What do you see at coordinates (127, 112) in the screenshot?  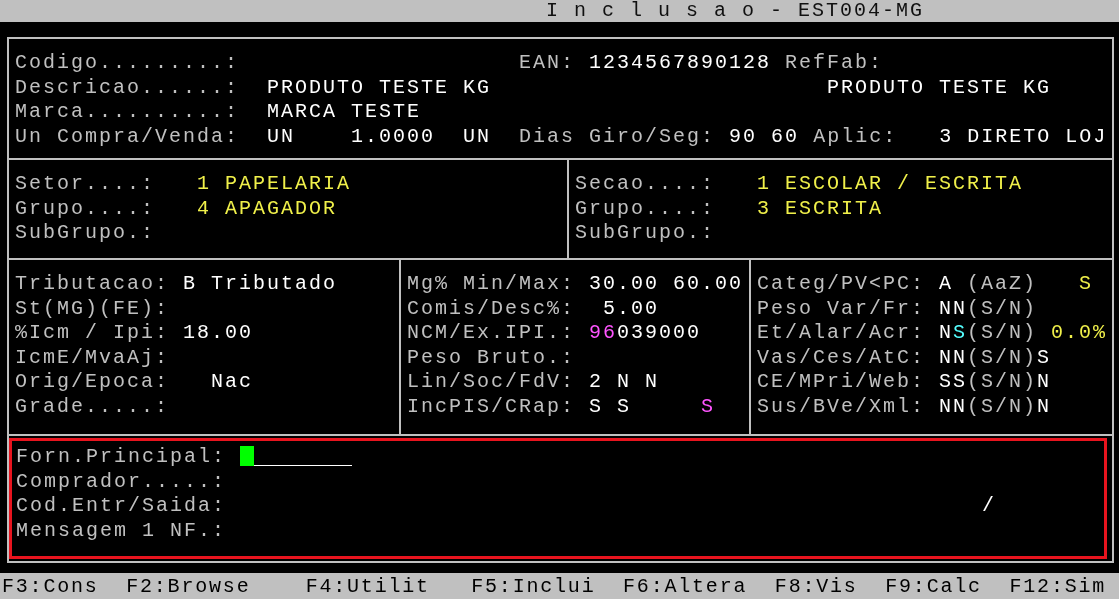 I see `field-label: Marca..........:` at bounding box center [127, 112].